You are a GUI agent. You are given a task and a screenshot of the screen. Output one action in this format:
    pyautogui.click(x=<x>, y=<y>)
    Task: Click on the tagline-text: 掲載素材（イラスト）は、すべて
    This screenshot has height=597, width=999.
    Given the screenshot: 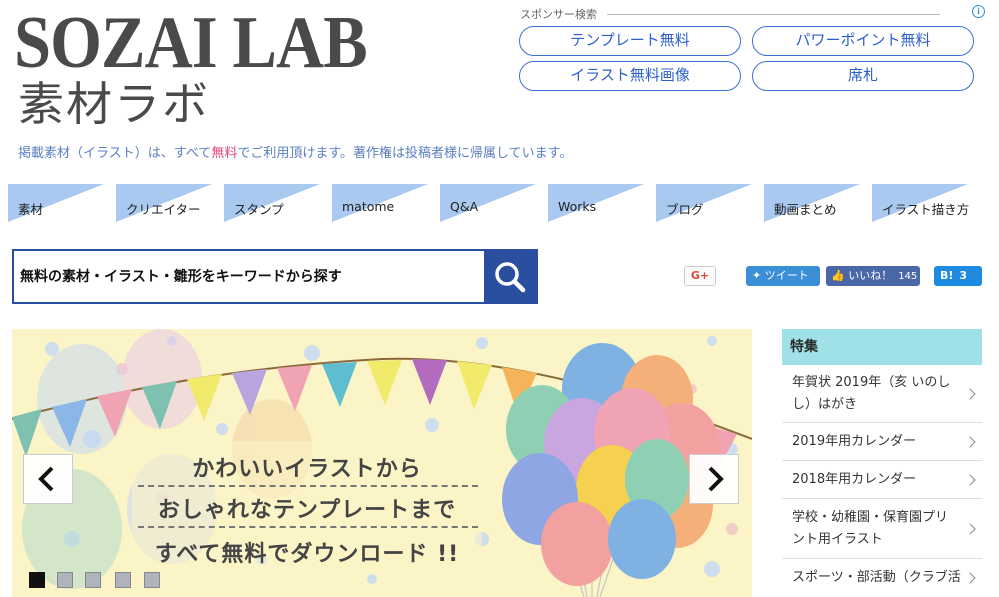 What is the action you would take?
    pyautogui.click(x=115, y=153)
    